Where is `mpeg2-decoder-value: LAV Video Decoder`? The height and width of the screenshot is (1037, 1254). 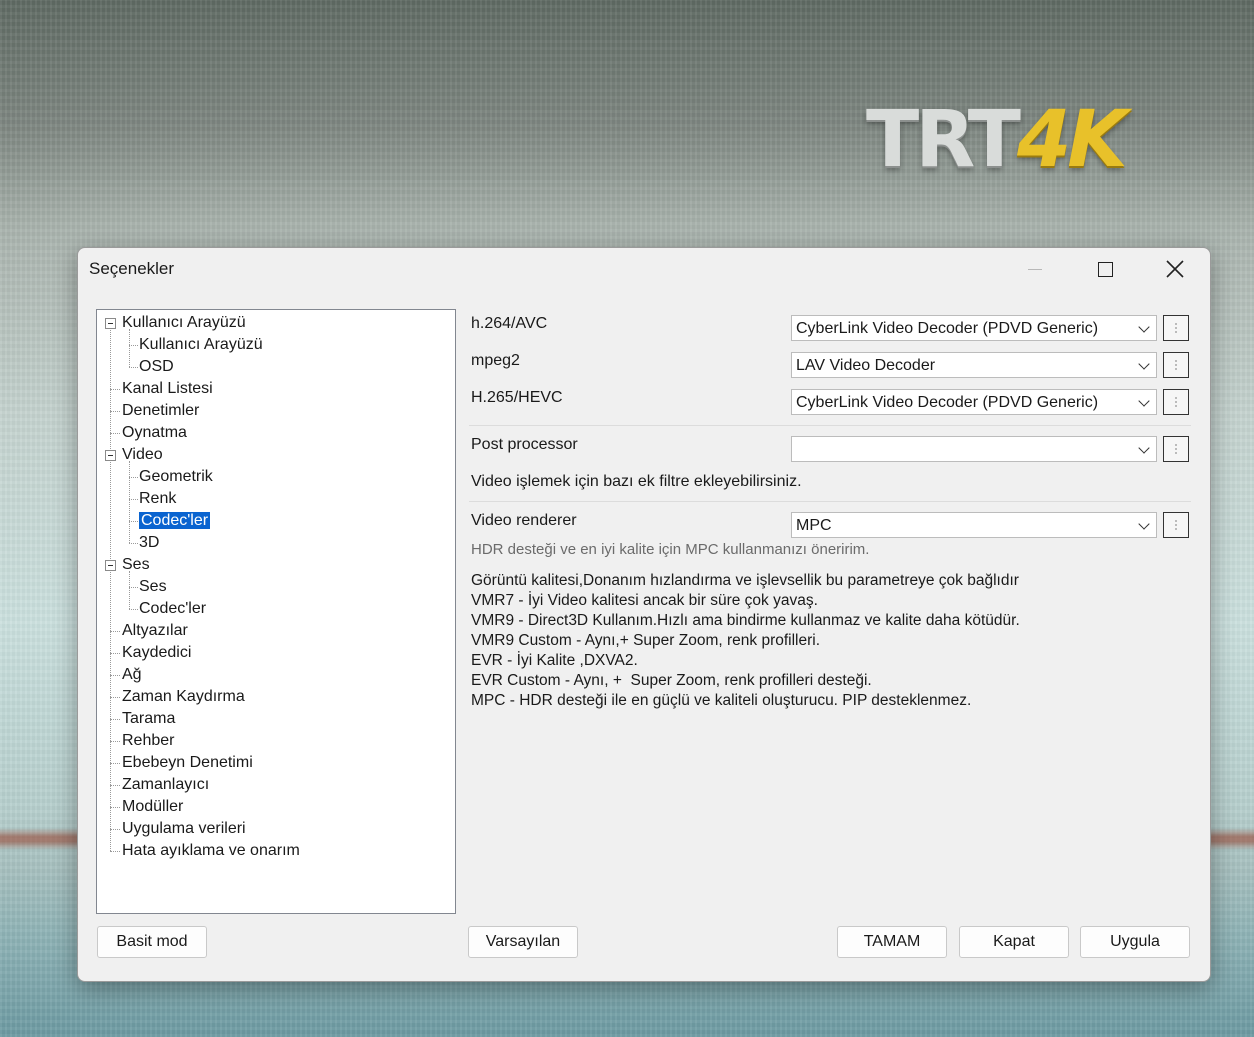
mpeg2-decoder-value: LAV Video Decoder is located at coordinates (866, 365).